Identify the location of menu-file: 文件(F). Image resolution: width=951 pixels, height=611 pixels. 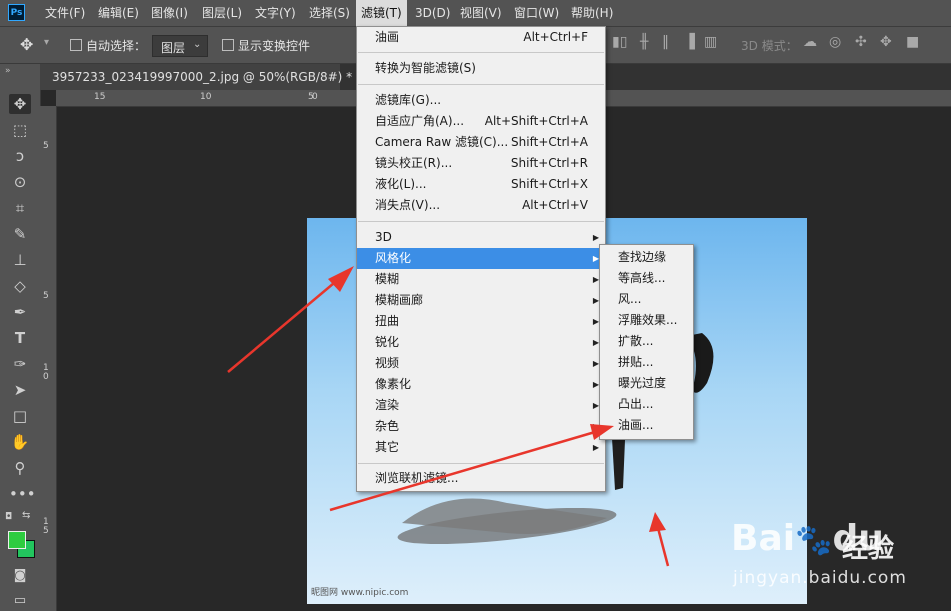
(65, 13).